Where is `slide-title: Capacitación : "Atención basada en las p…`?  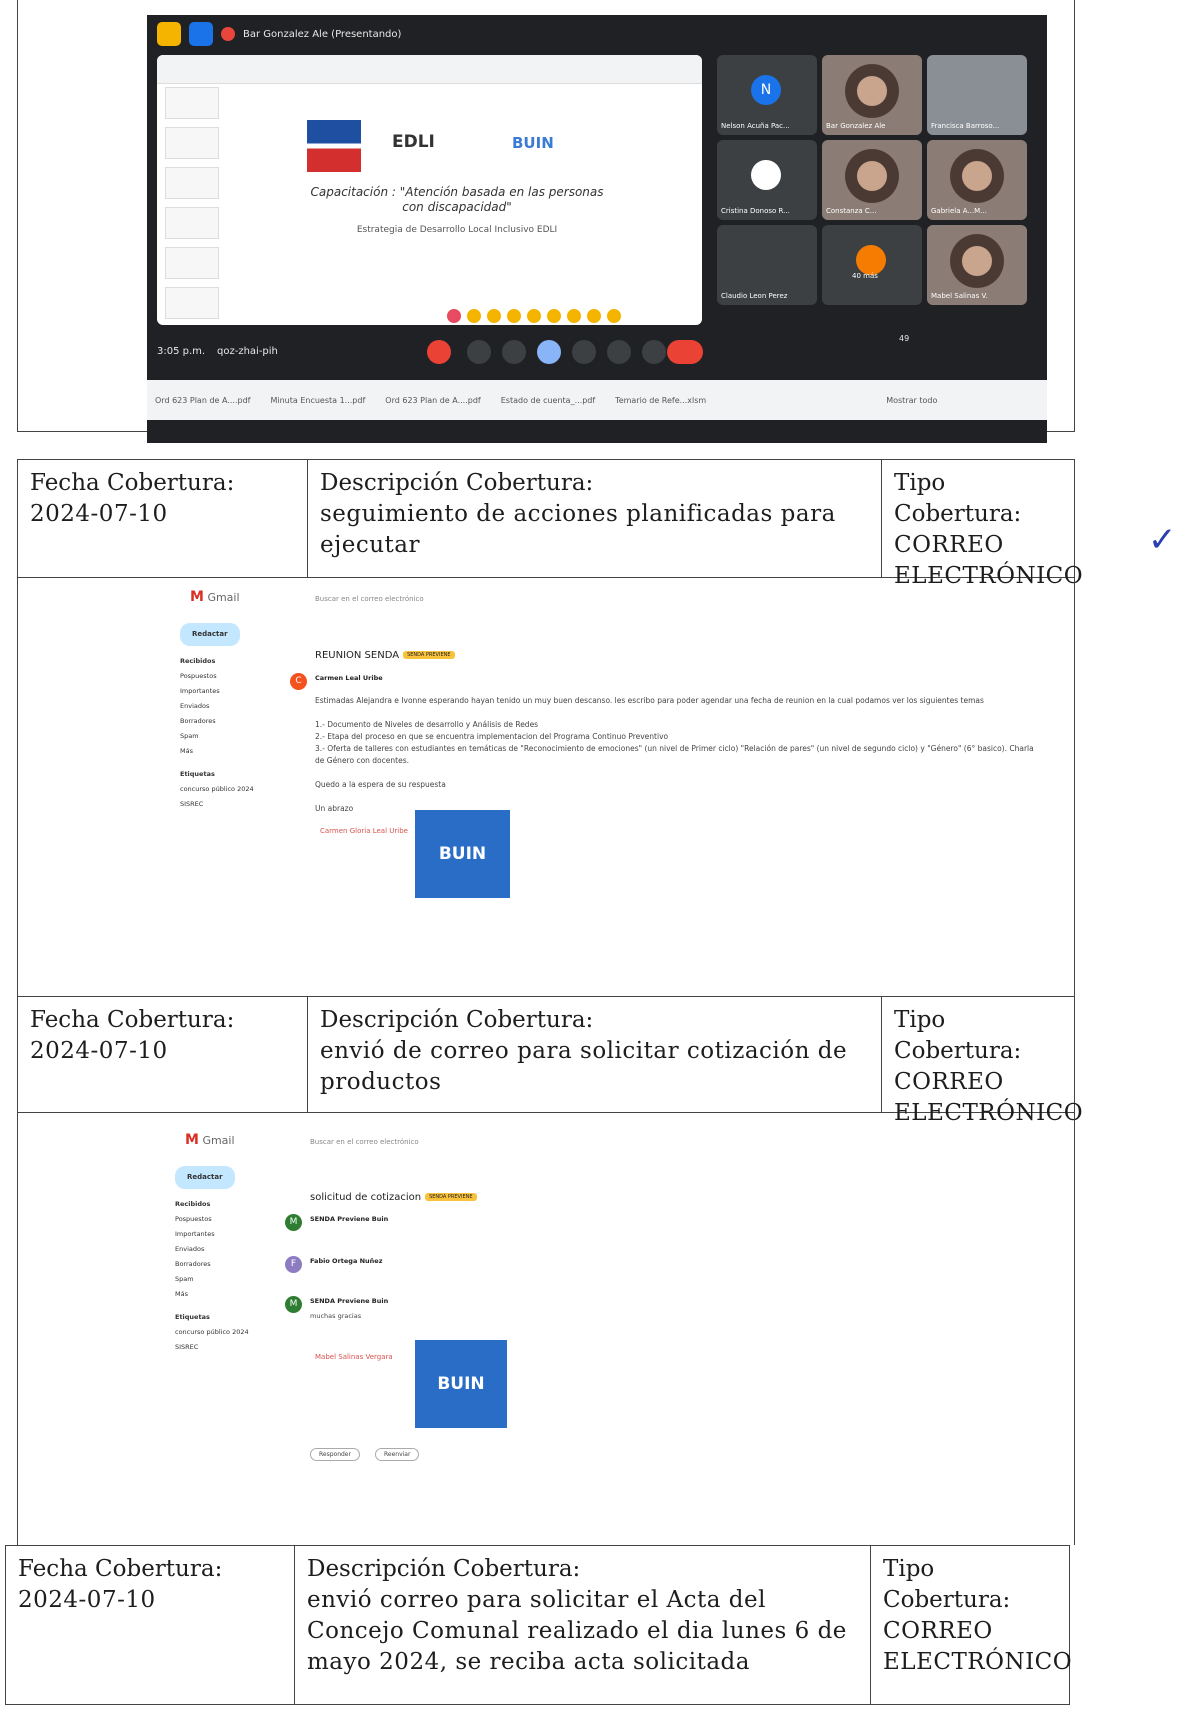
slide-title: Capacitación : "Atención basada en las p… is located at coordinates (457, 199).